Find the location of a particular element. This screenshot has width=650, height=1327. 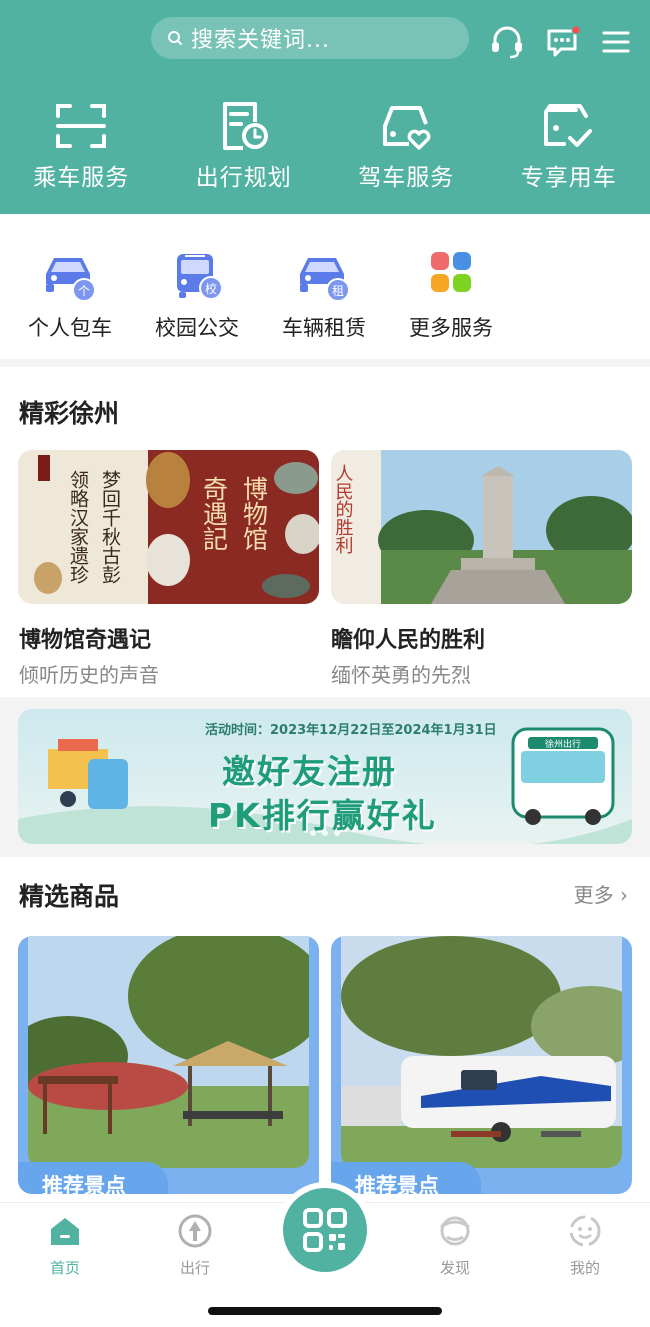

scan-frame-icon is located at coordinates (81, 126).